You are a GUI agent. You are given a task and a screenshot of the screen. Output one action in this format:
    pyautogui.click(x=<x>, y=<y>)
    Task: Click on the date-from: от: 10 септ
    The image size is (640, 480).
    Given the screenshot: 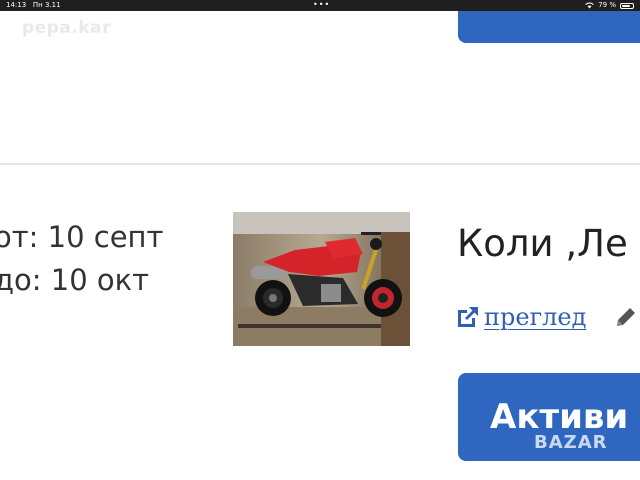 What is the action you would take?
    pyautogui.click(x=82, y=237)
    